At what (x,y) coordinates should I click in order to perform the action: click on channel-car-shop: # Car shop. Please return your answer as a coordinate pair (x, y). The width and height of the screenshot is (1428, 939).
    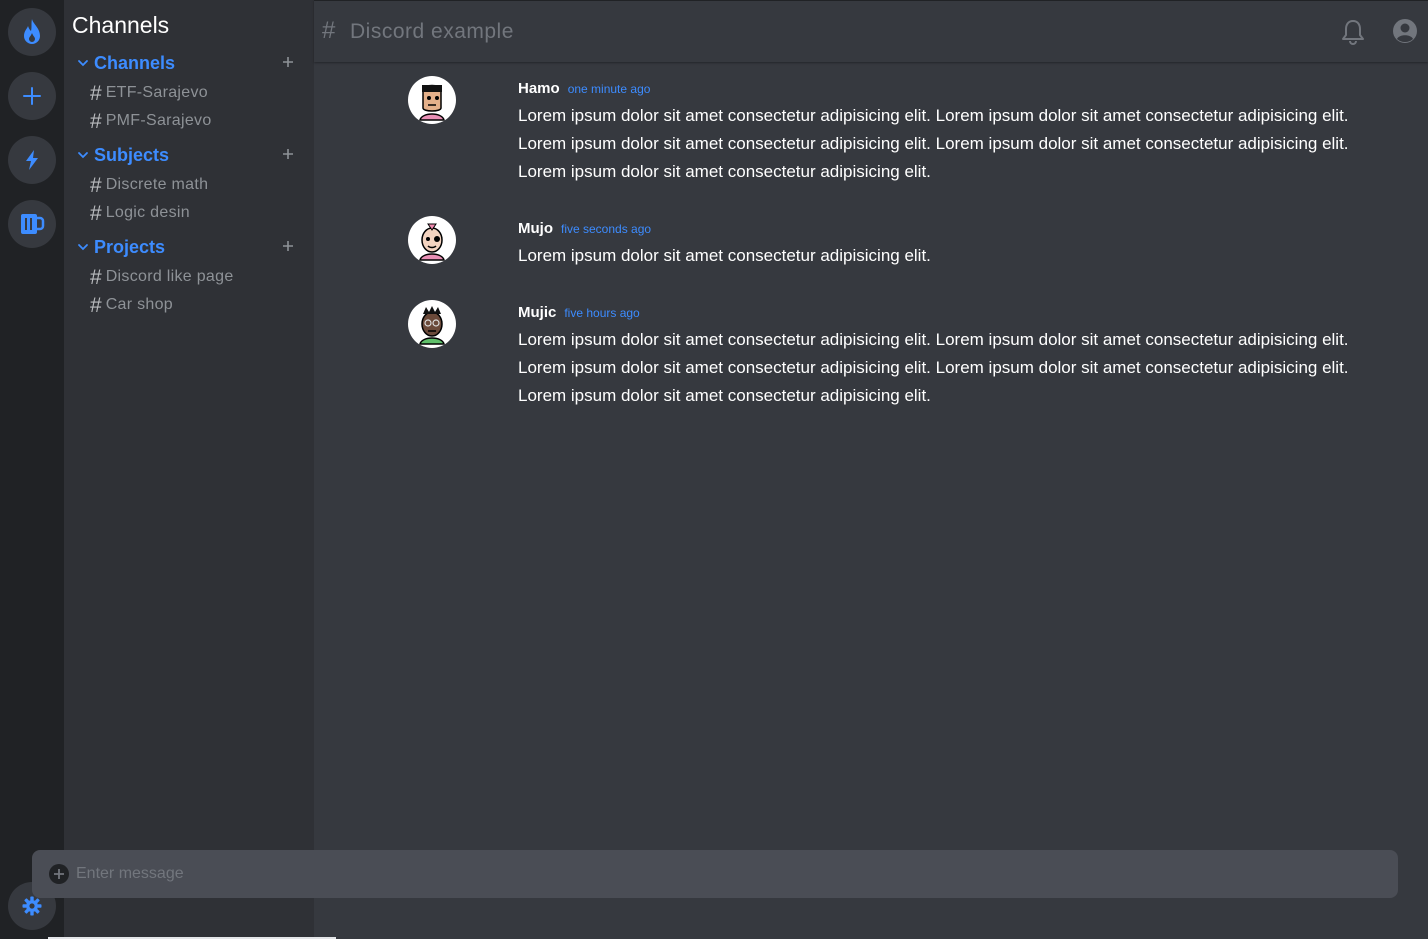
    Looking at the image, I should click on (131, 305).